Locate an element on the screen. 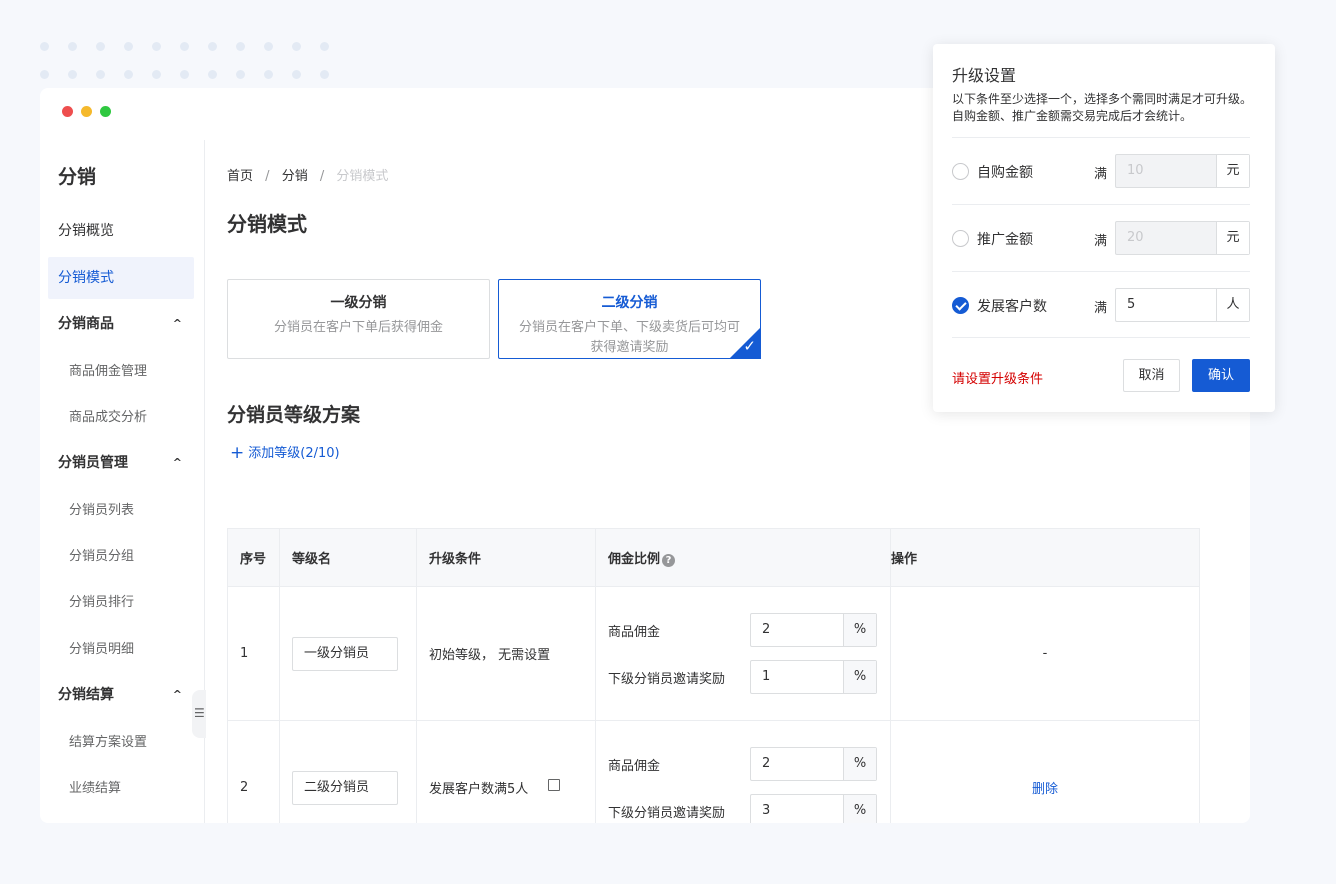  row-index: 1 is located at coordinates (253, 653).